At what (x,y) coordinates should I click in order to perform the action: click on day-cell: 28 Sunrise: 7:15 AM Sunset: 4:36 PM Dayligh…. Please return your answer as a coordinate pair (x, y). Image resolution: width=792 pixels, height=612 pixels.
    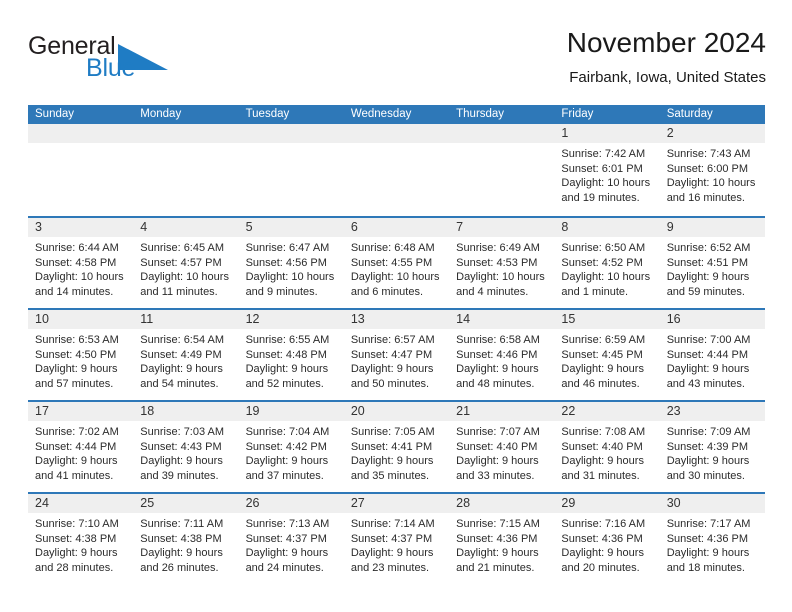
    Looking at the image, I should click on (502, 539).